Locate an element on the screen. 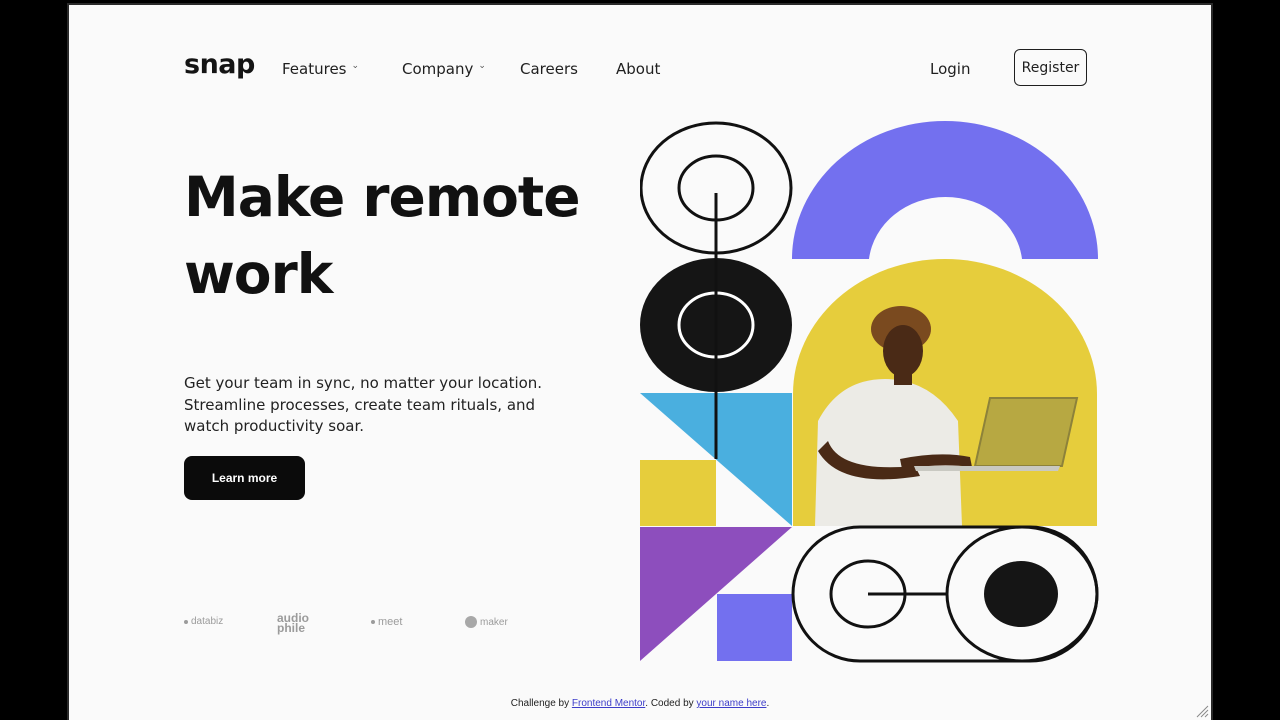 The height and width of the screenshot is (720, 1280). nav-company-dropdown: Company ⌄ is located at coordinates (444, 69).